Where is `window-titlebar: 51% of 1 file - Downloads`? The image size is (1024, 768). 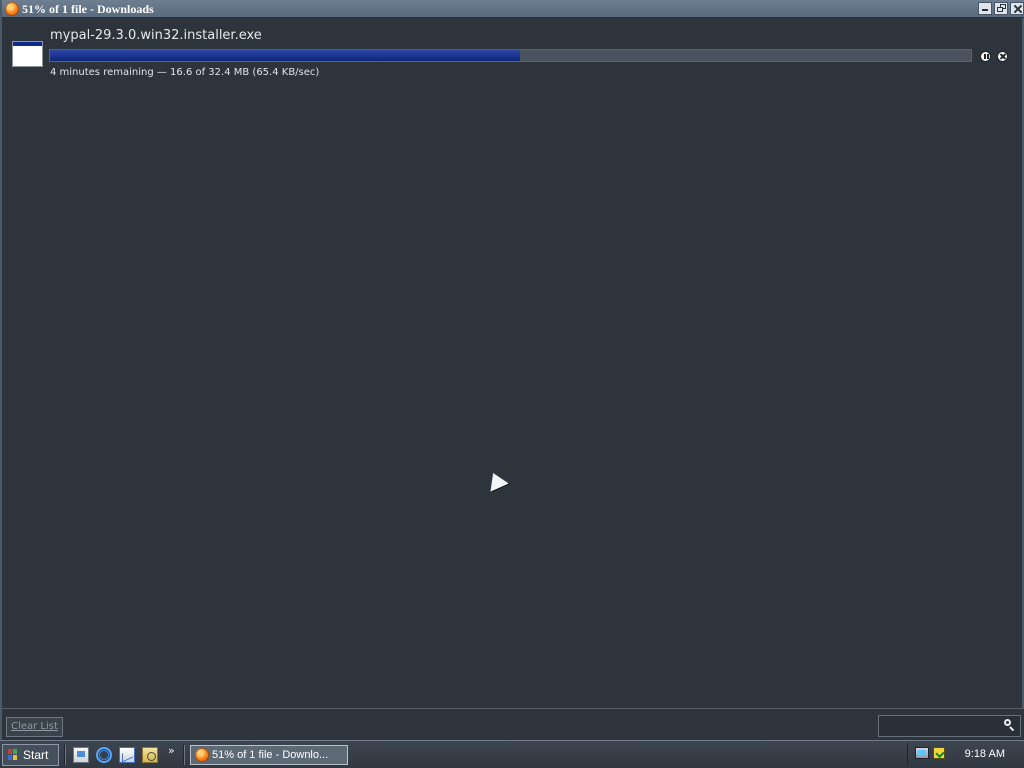
window-titlebar: 51% of 1 file - Downloads is located at coordinates (513, 9).